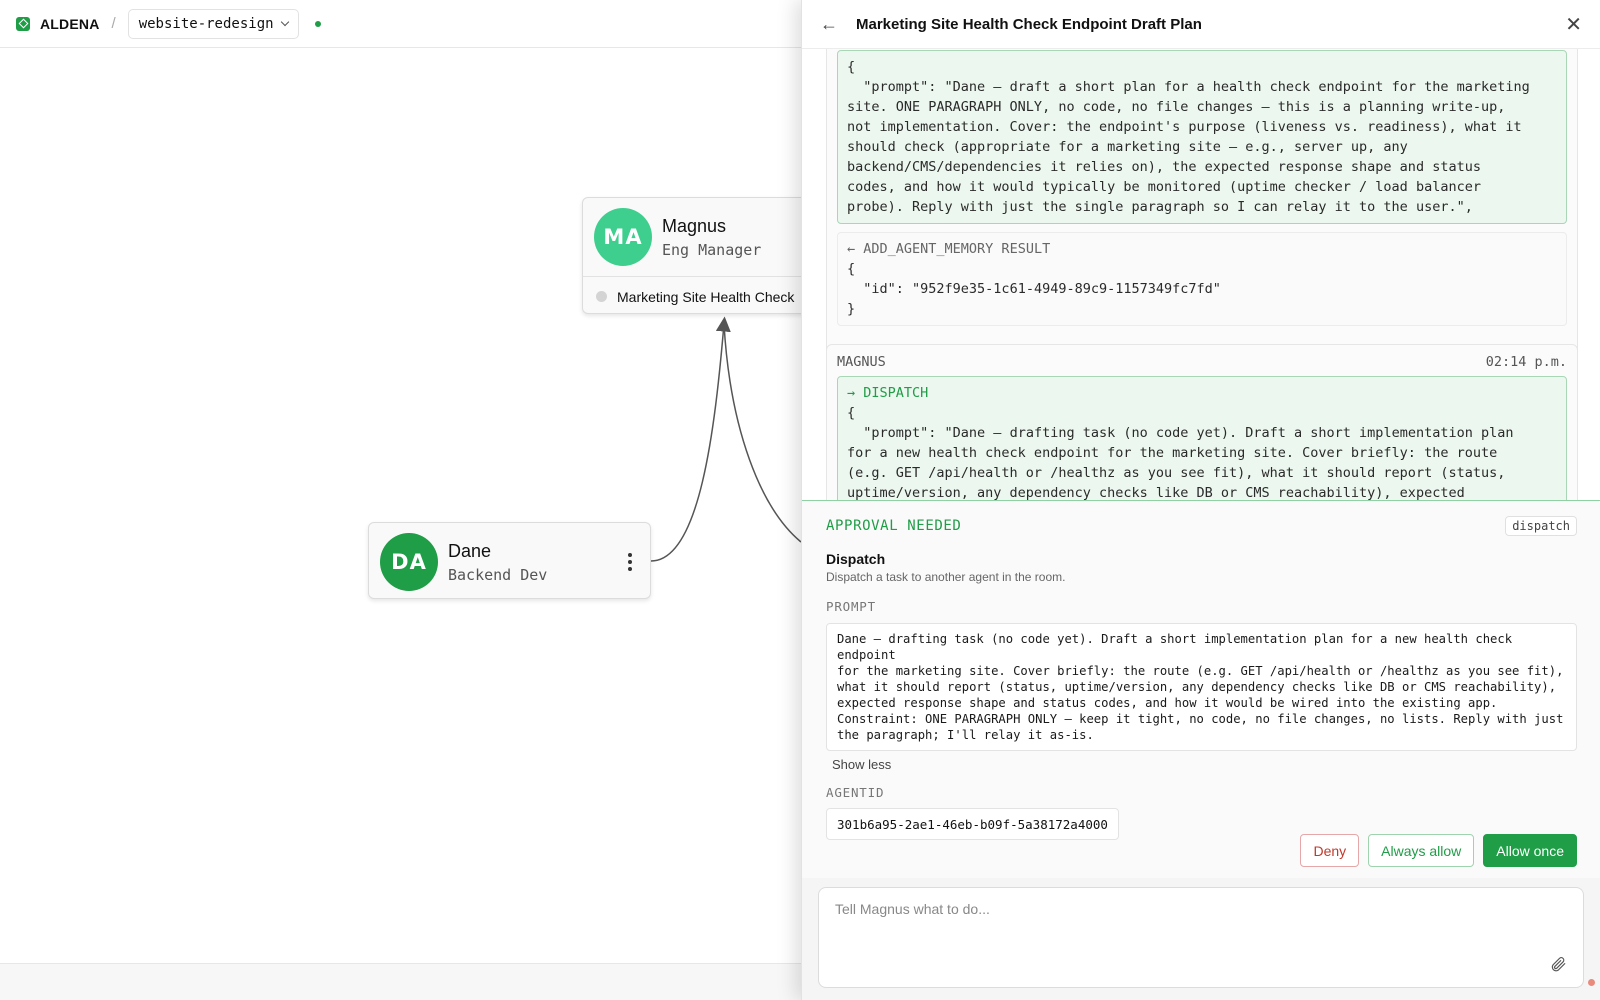 Image resolution: width=1600 pixels, height=1000 pixels. I want to click on message-sender: MAGNUS, so click(861, 362).